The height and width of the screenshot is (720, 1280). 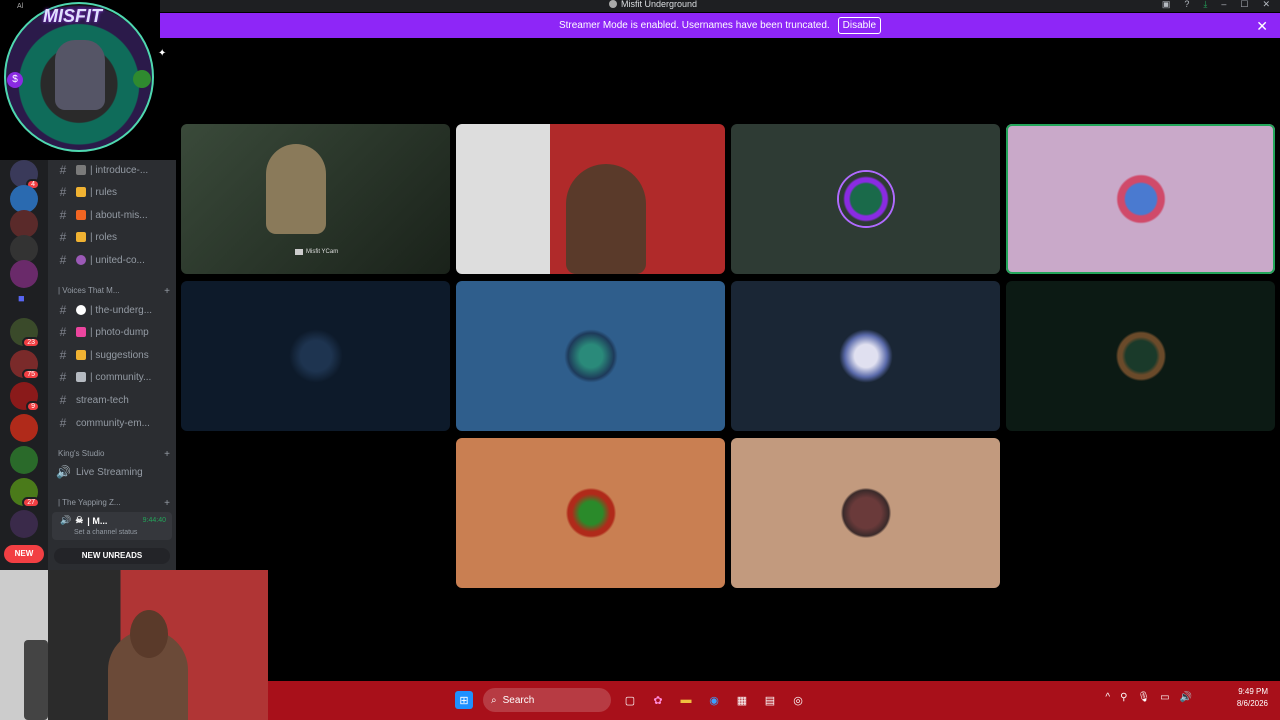 What do you see at coordinates (547, 700) in the screenshot?
I see `taskbar-search: ⌕ Search` at bounding box center [547, 700].